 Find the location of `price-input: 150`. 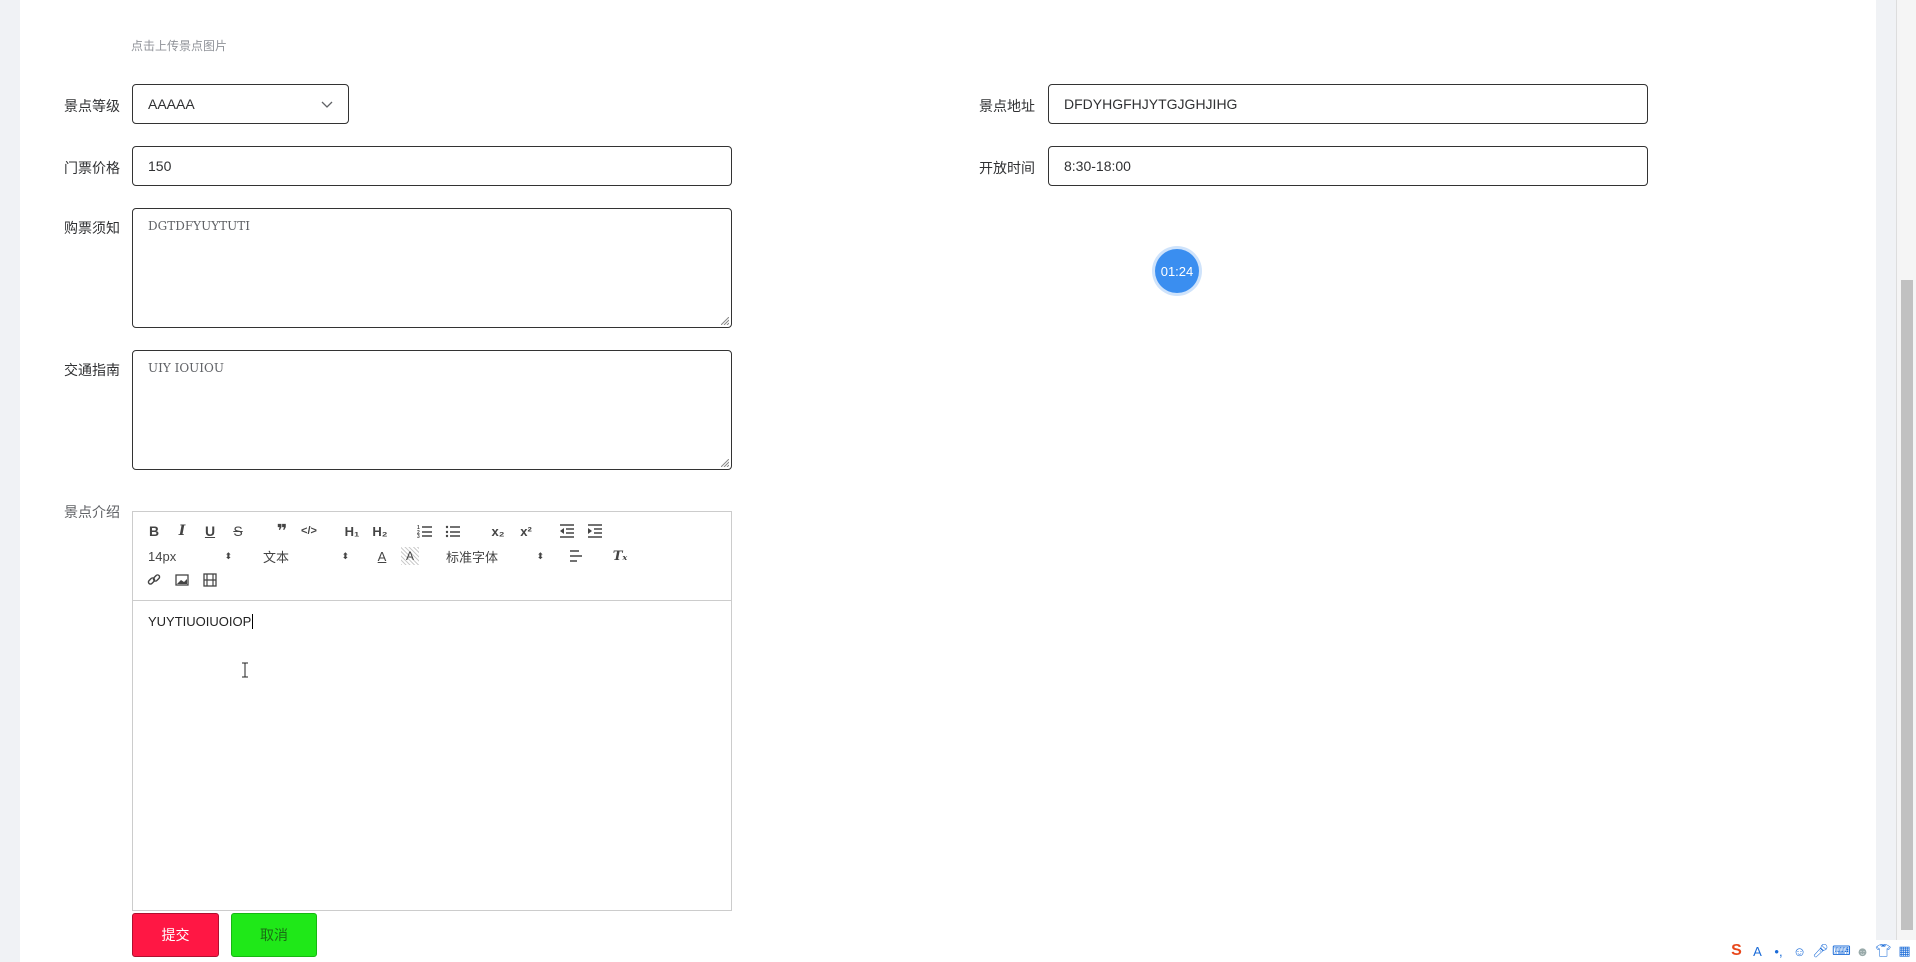

price-input: 150 is located at coordinates (432, 166).